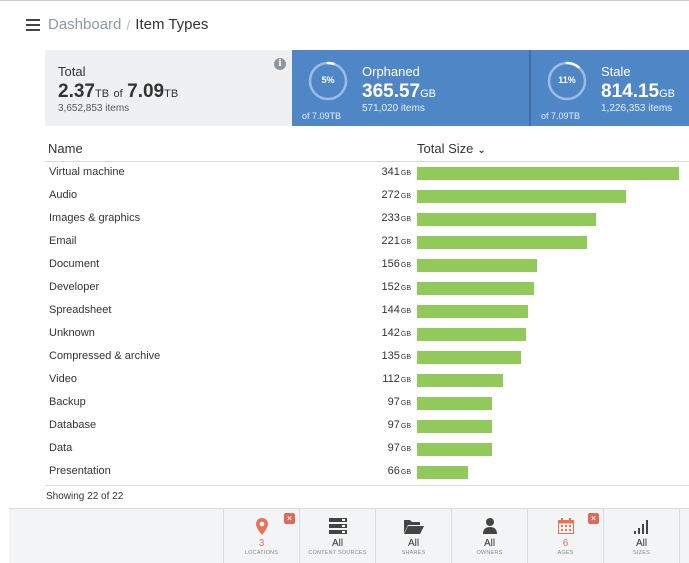  Describe the element at coordinates (396, 241) in the screenshot. I see `item-type-size: 221GB` at that location.